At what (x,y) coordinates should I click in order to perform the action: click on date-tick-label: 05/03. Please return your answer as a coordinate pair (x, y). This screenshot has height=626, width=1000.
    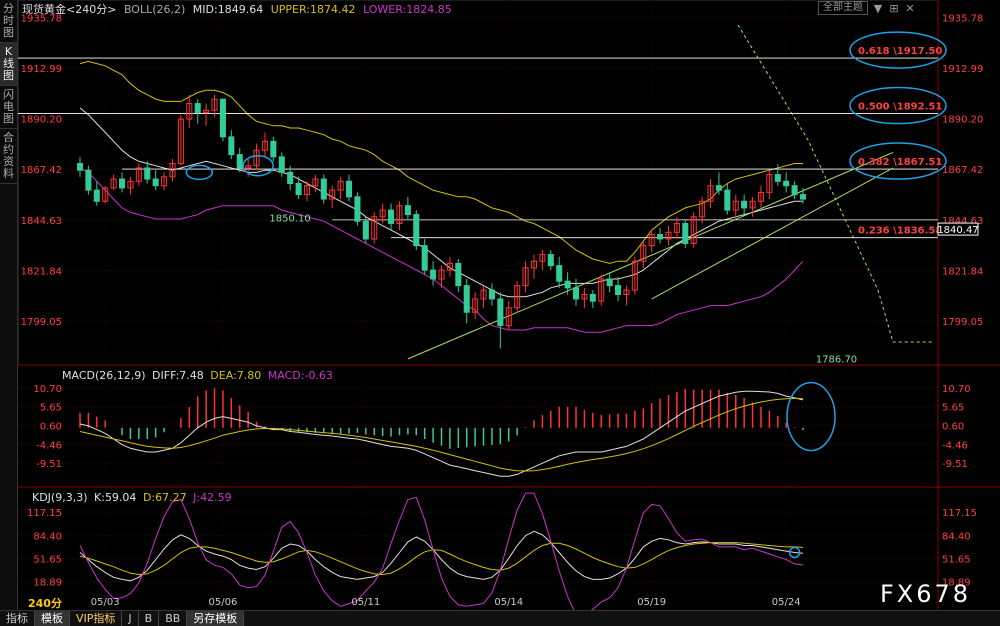
    Looking at the image, I should click on (105, 602).